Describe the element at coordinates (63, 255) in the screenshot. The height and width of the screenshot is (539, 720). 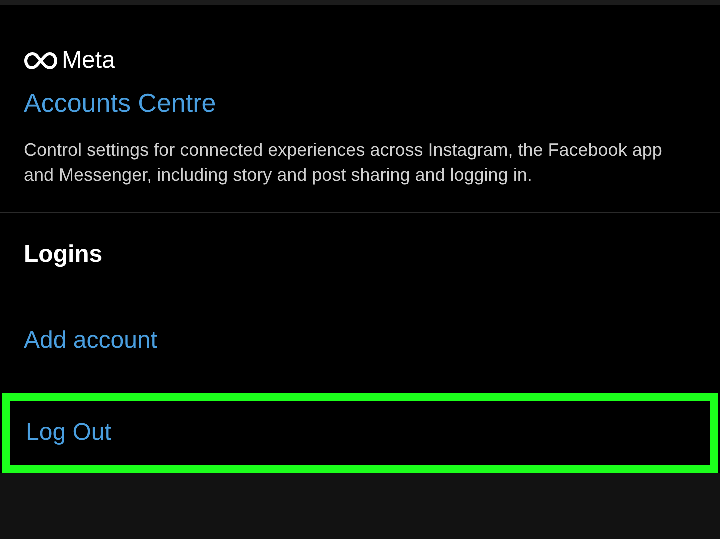
I see `logins-heading: Logins` at that location.